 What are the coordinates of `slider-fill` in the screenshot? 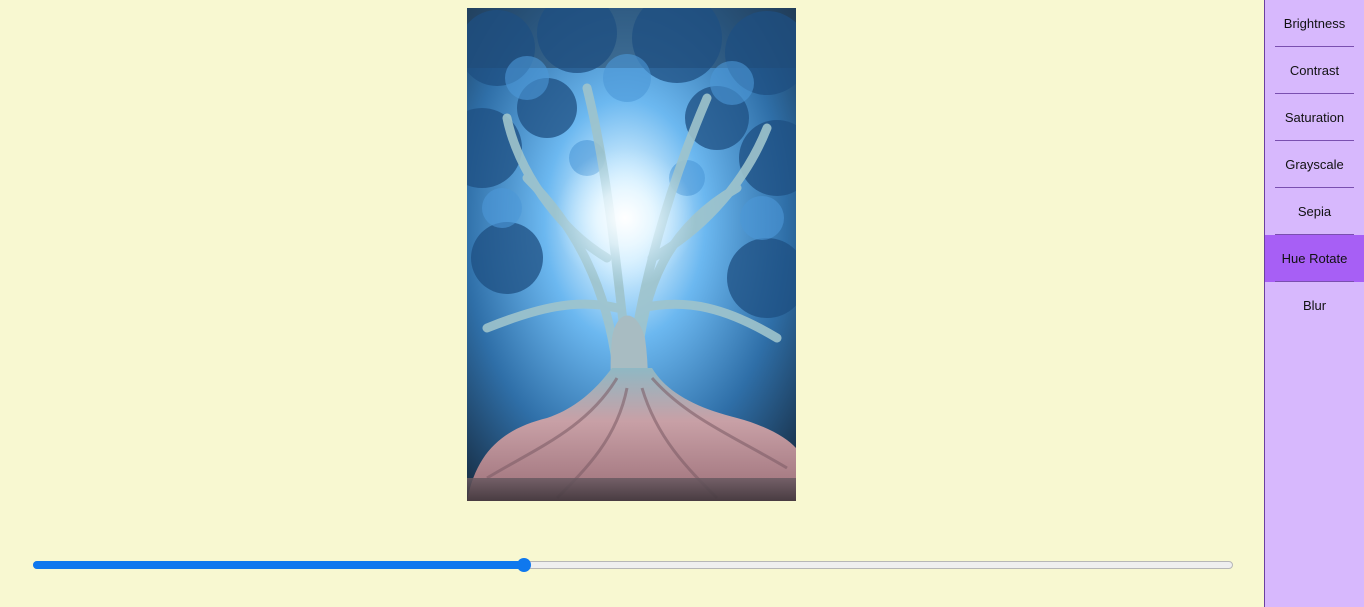 It's located at (278, 565).